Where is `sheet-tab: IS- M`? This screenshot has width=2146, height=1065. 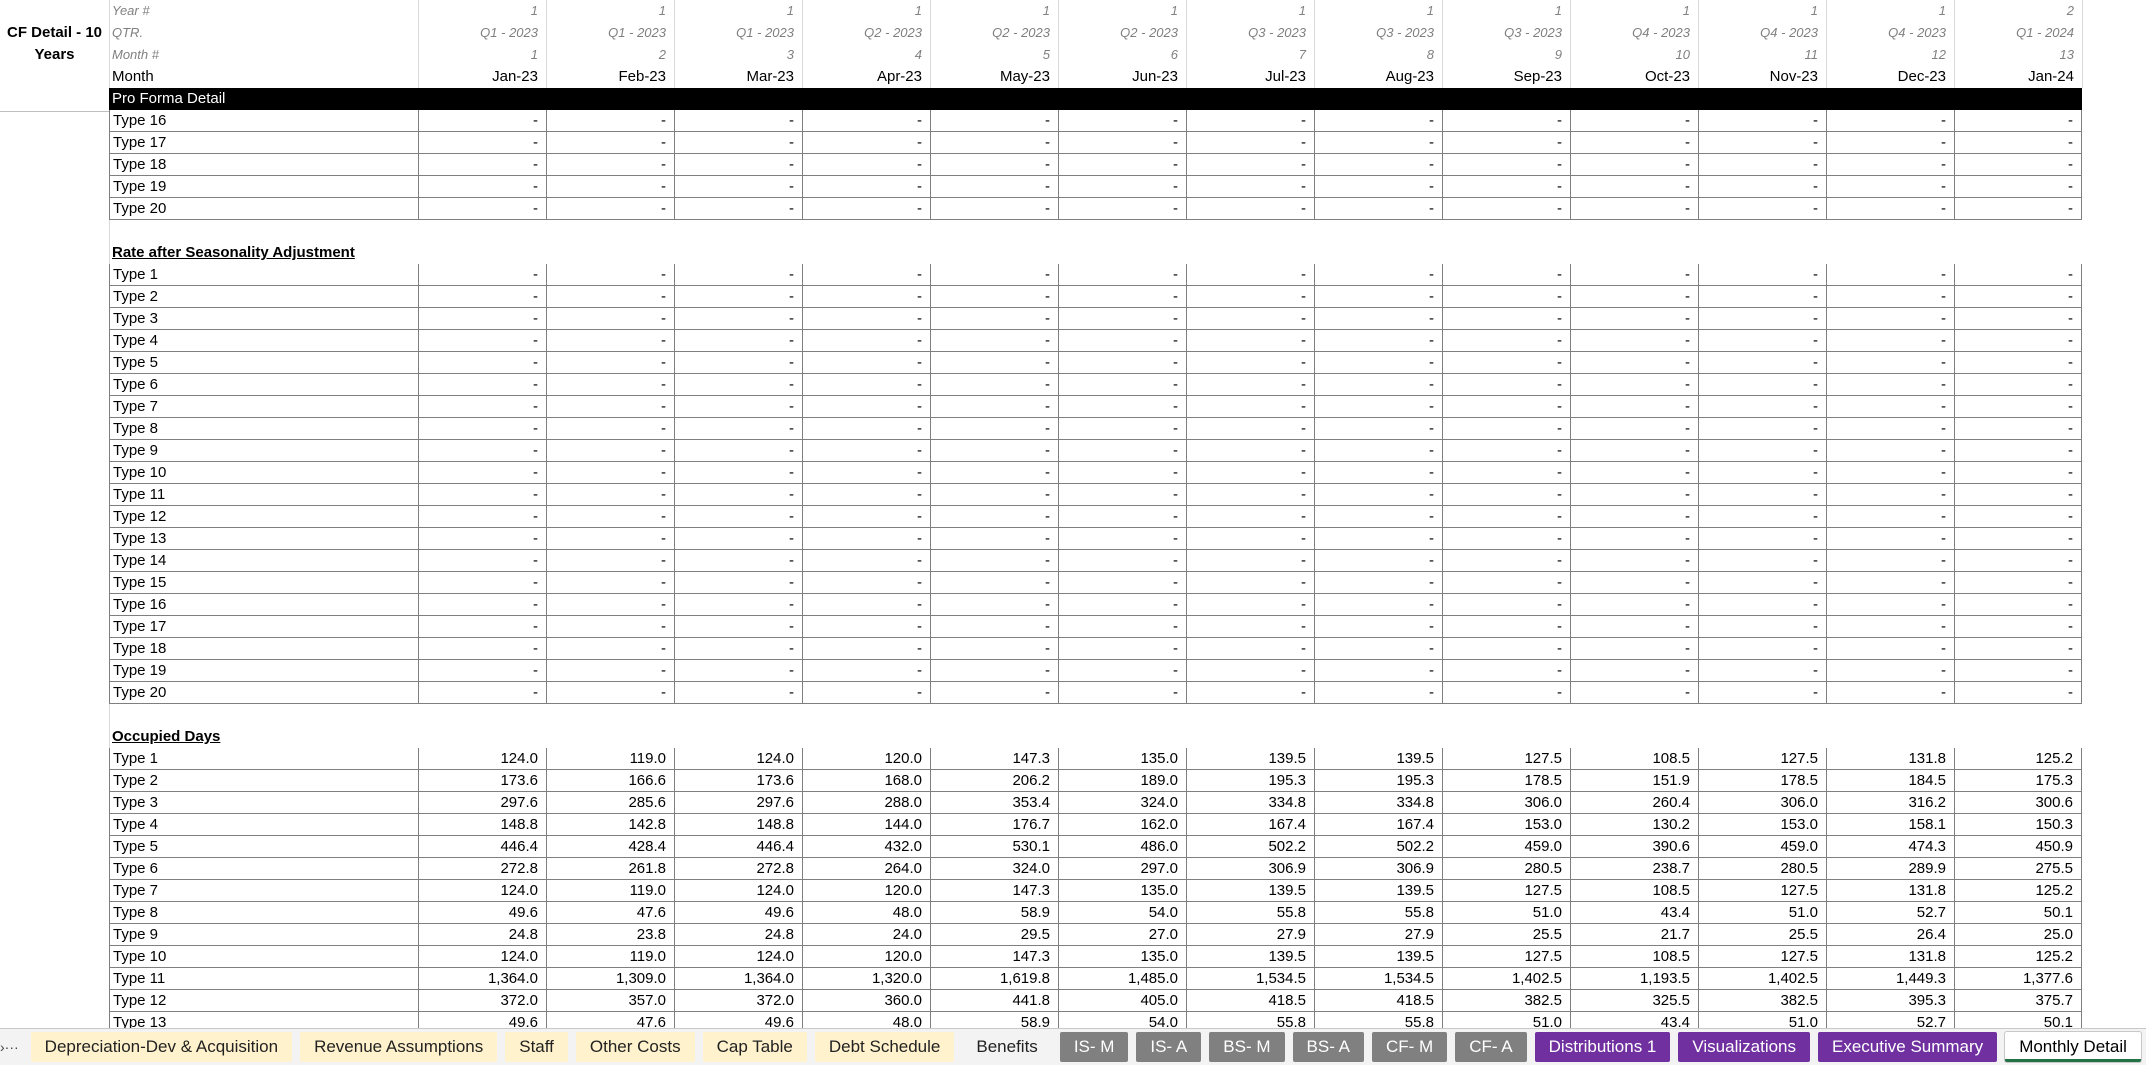 sheet-tab: IS- M is located at coordinates (1094, 1047).